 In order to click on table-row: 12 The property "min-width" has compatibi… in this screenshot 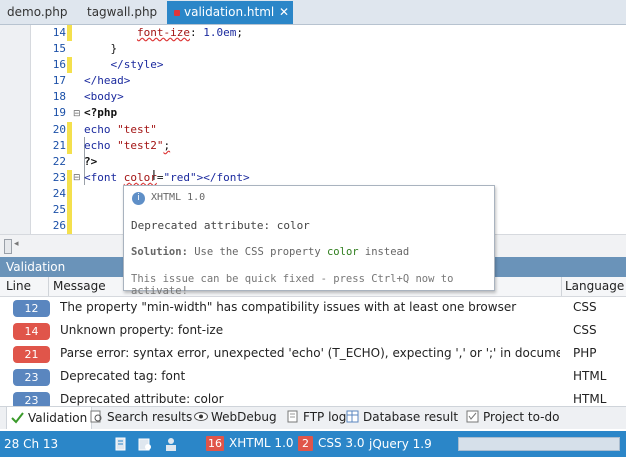, I will do `click(313, 308)`.